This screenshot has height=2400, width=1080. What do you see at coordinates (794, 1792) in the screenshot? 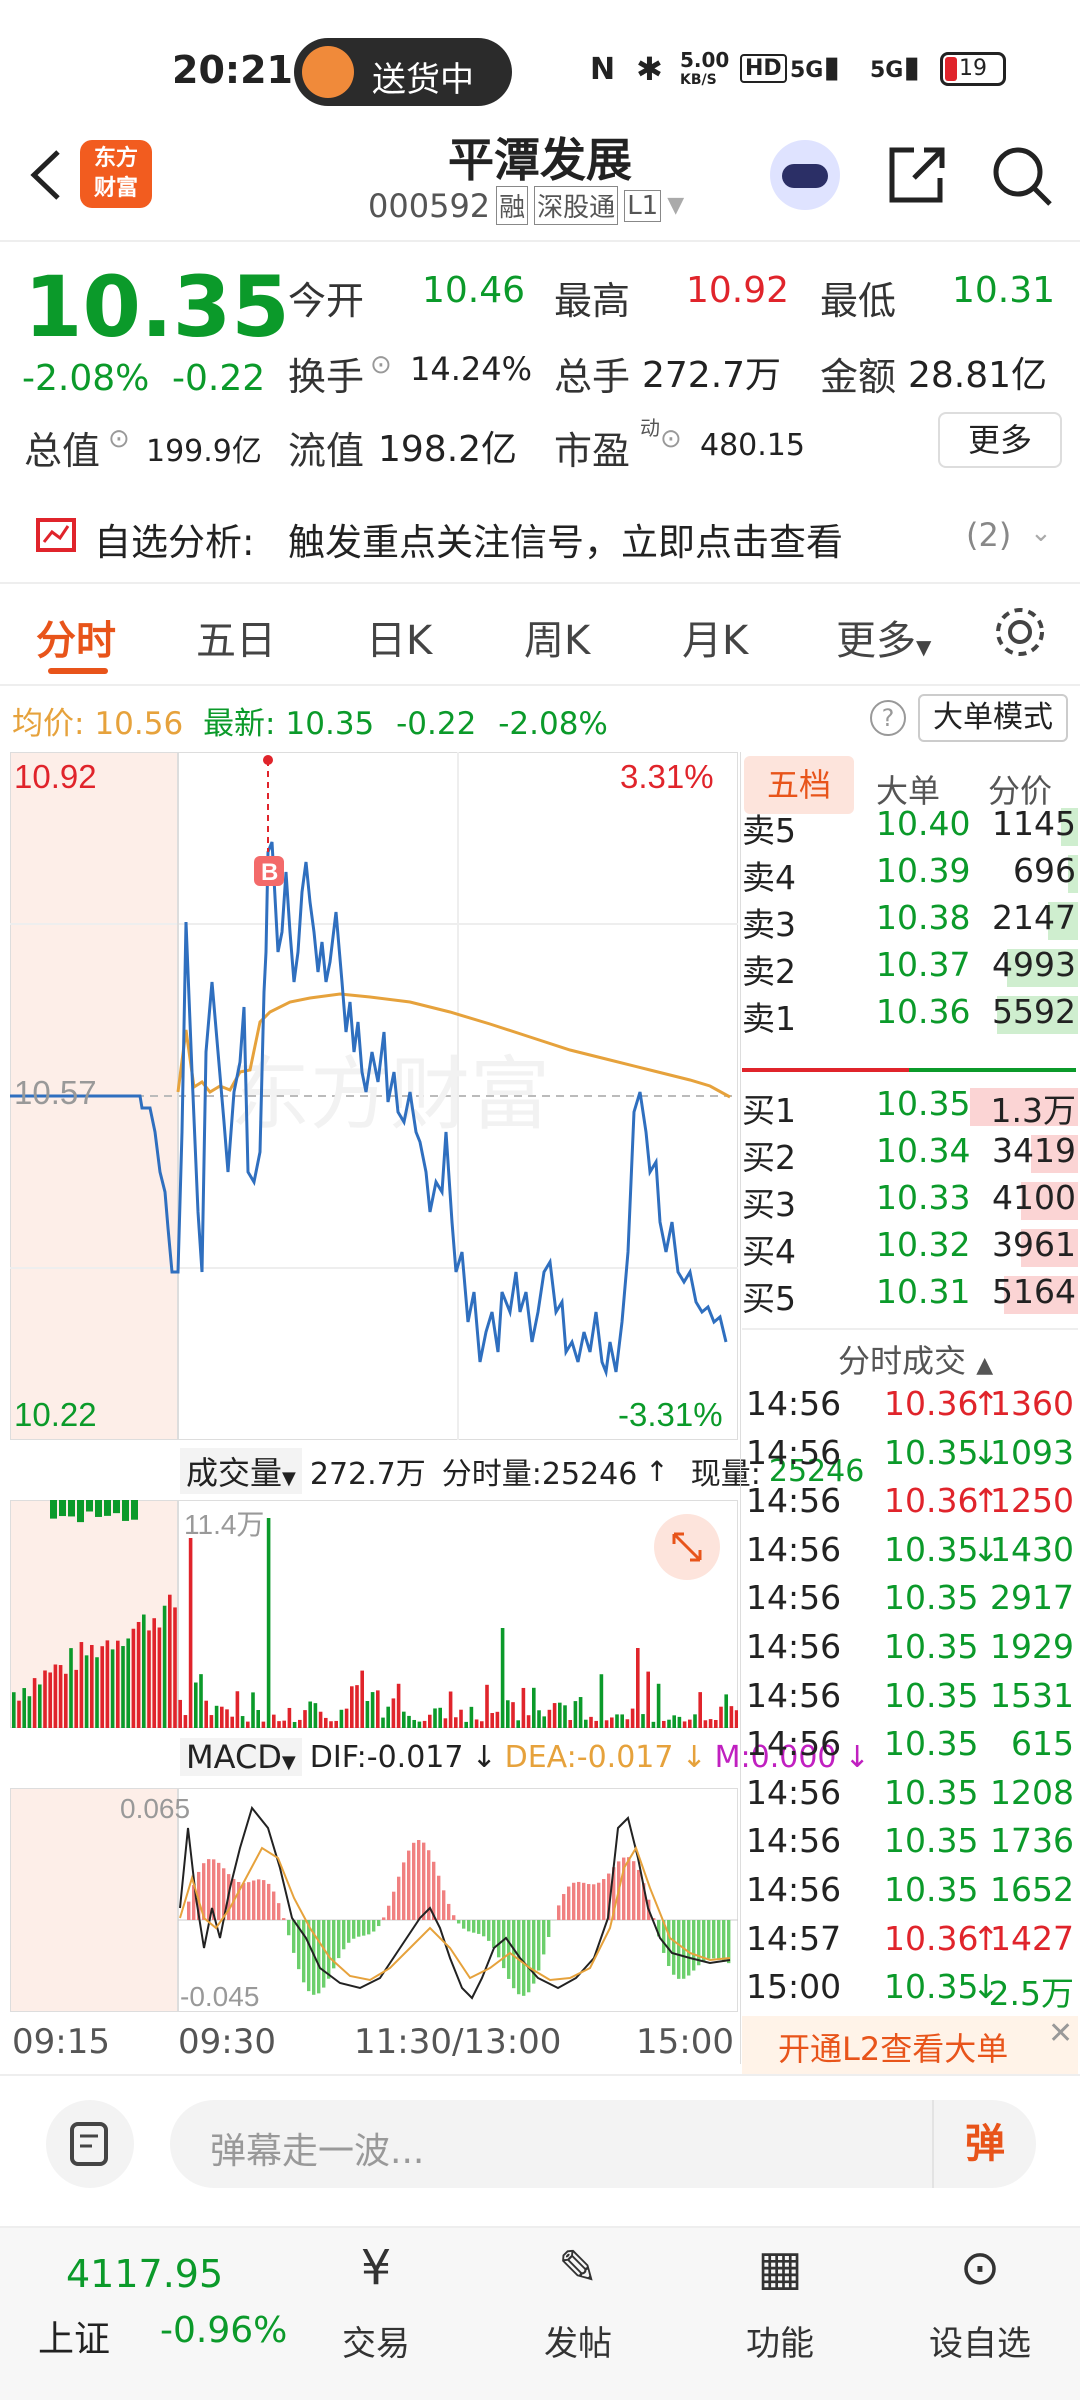
I see `tick-time: 14:56` at bounding box center [794, 1792].